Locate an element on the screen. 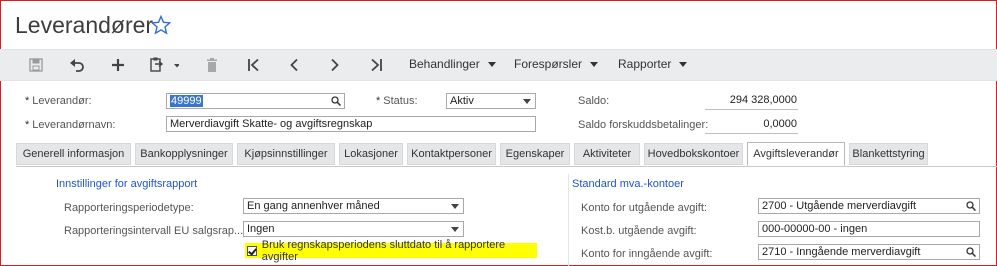 The height and width of the screenshot is (266, 997). vendor-name-label: * Leverandørnavn: is located at coordinates (70, 125).